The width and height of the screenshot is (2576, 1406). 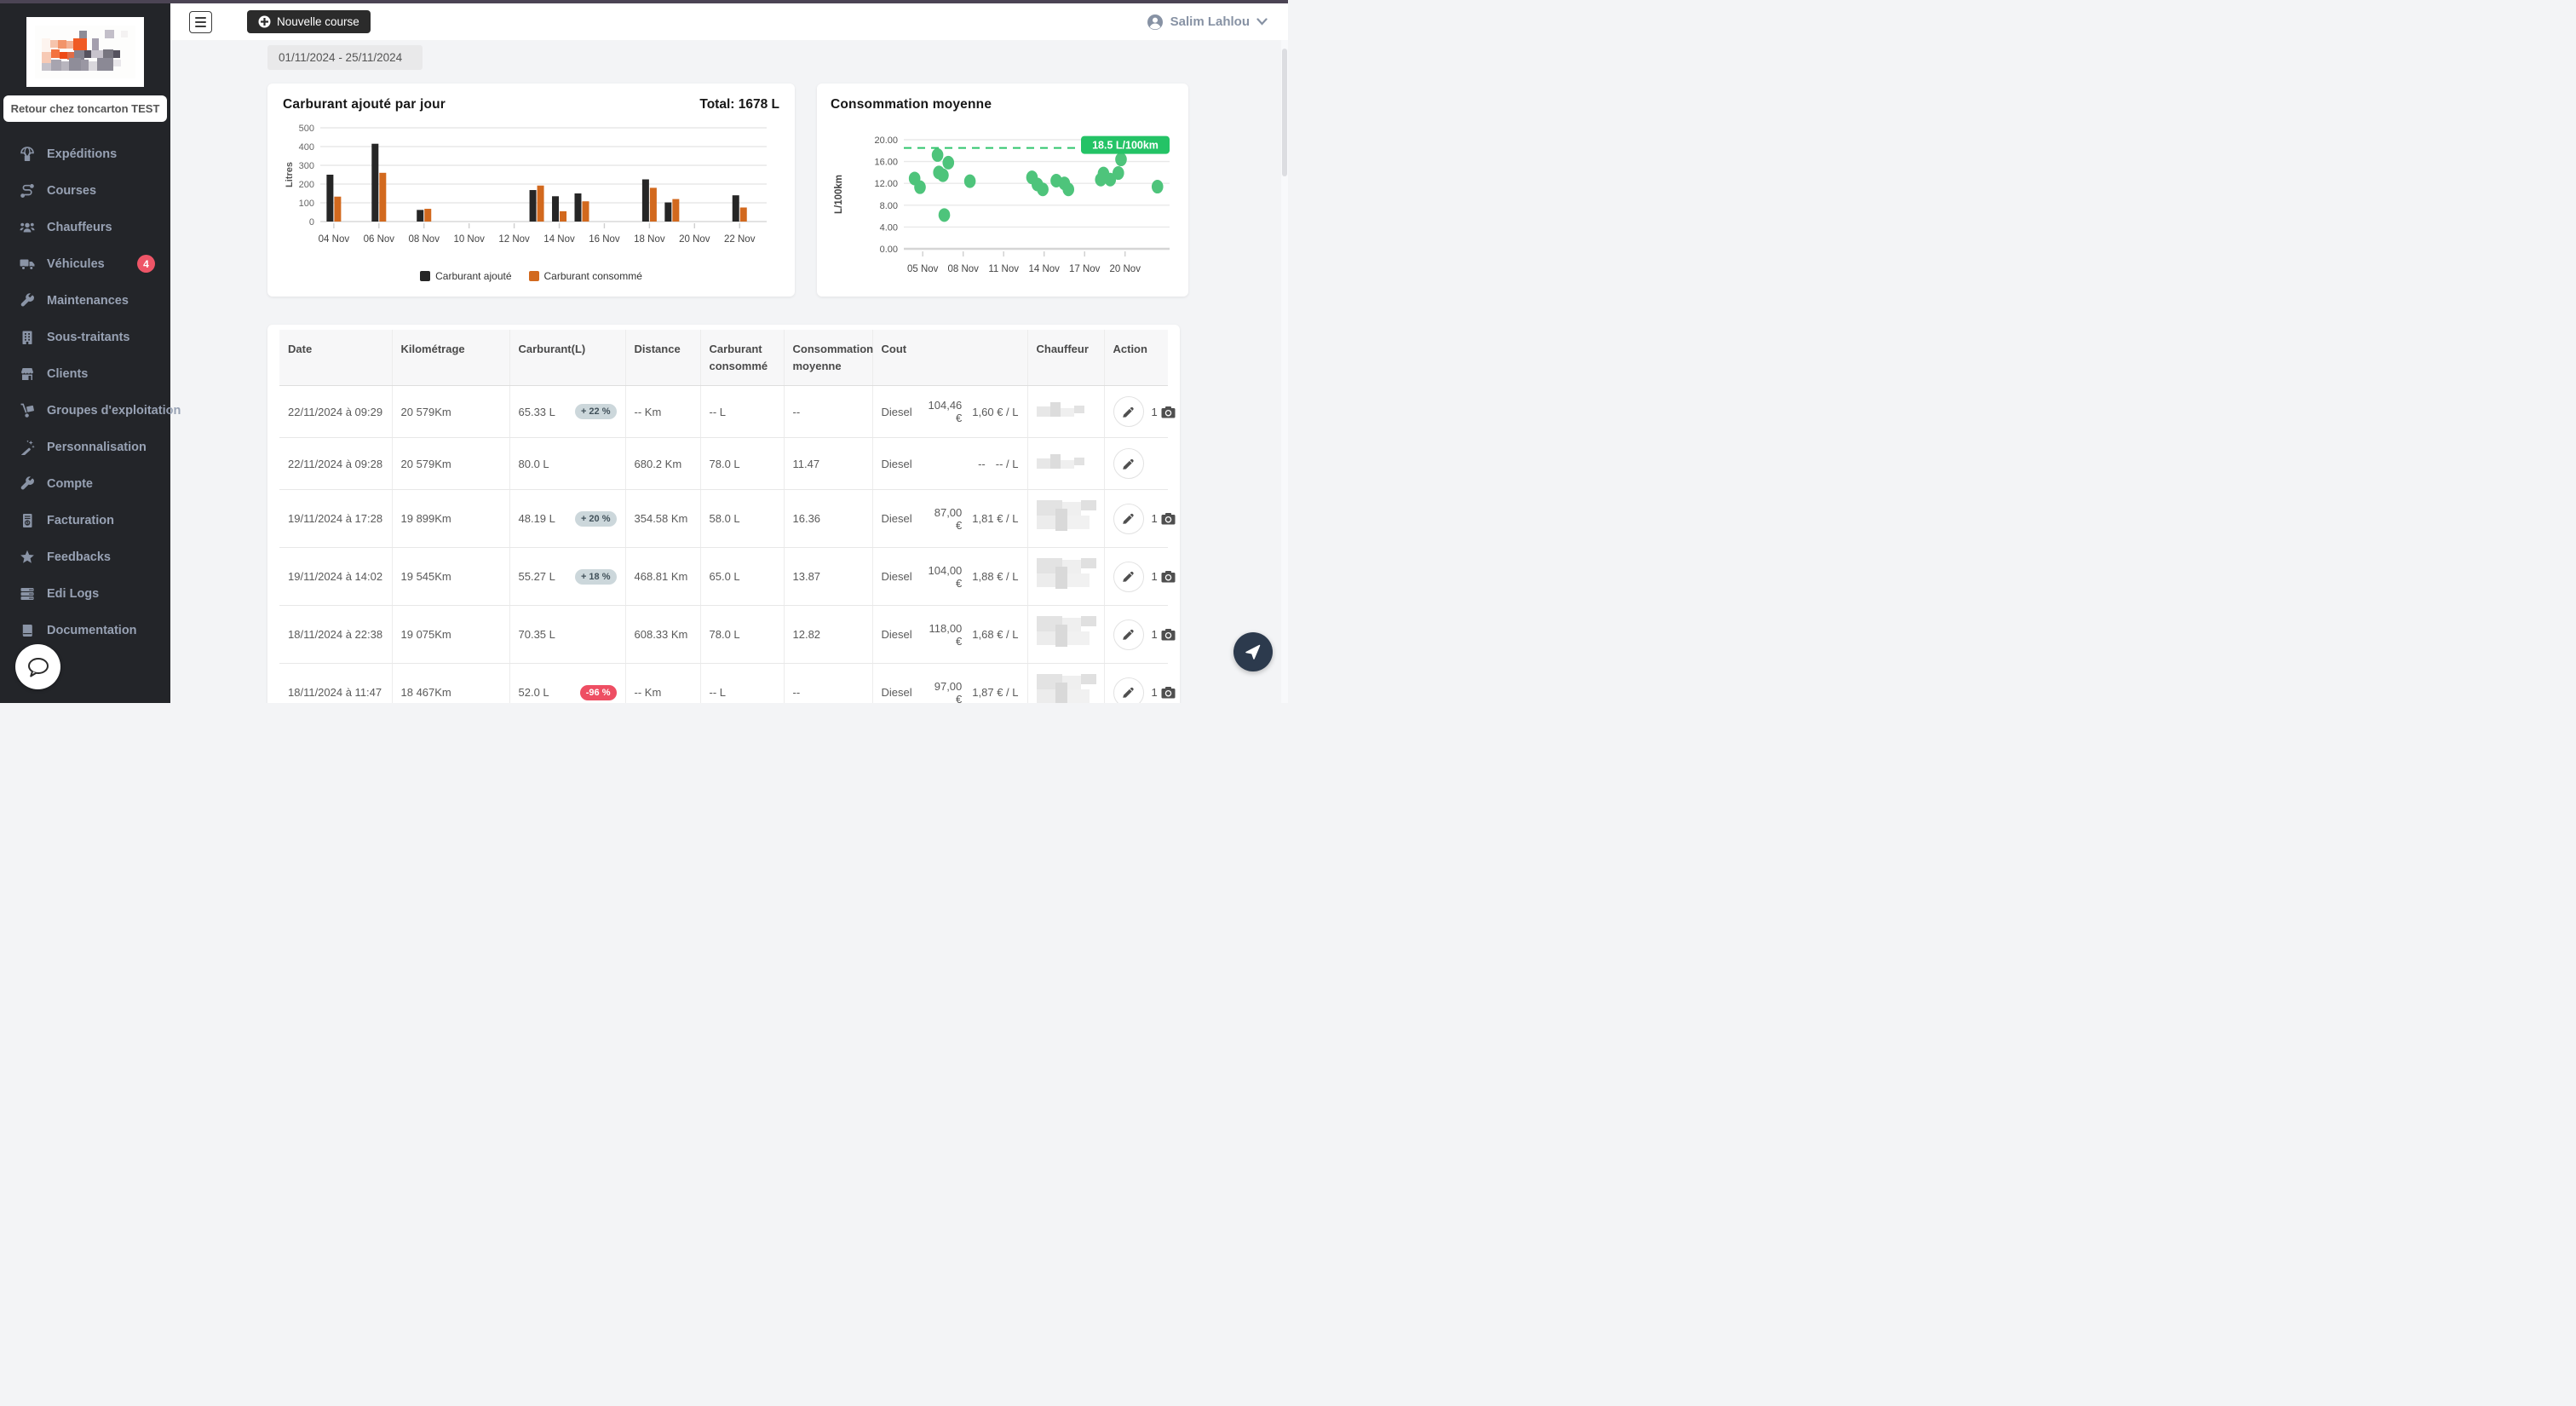 I want to click on sidebar-item-v-hicules: Véhicules 4, so click(x=85, y=263).